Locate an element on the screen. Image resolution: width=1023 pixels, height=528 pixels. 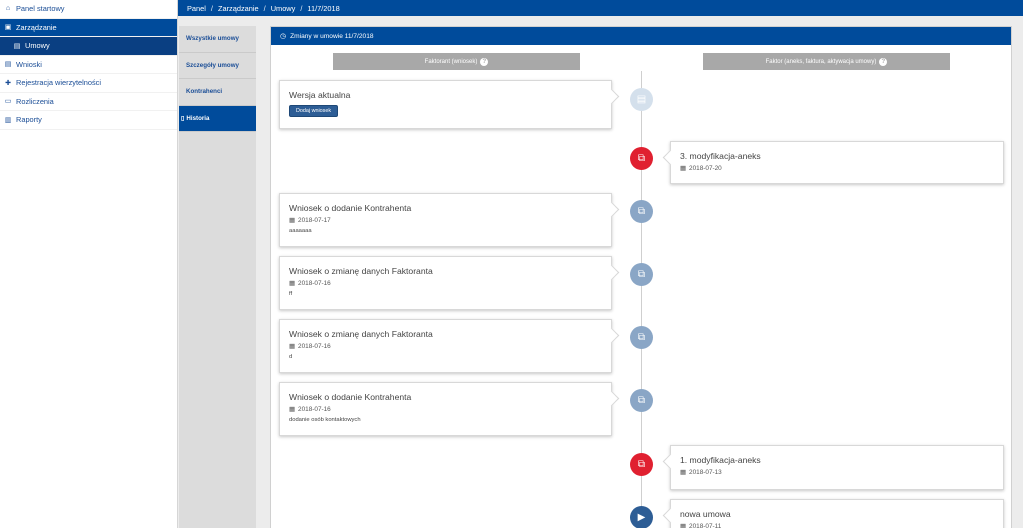
entry-title: 3. modyfikacja-aneks is located at coordinates (720, 156).